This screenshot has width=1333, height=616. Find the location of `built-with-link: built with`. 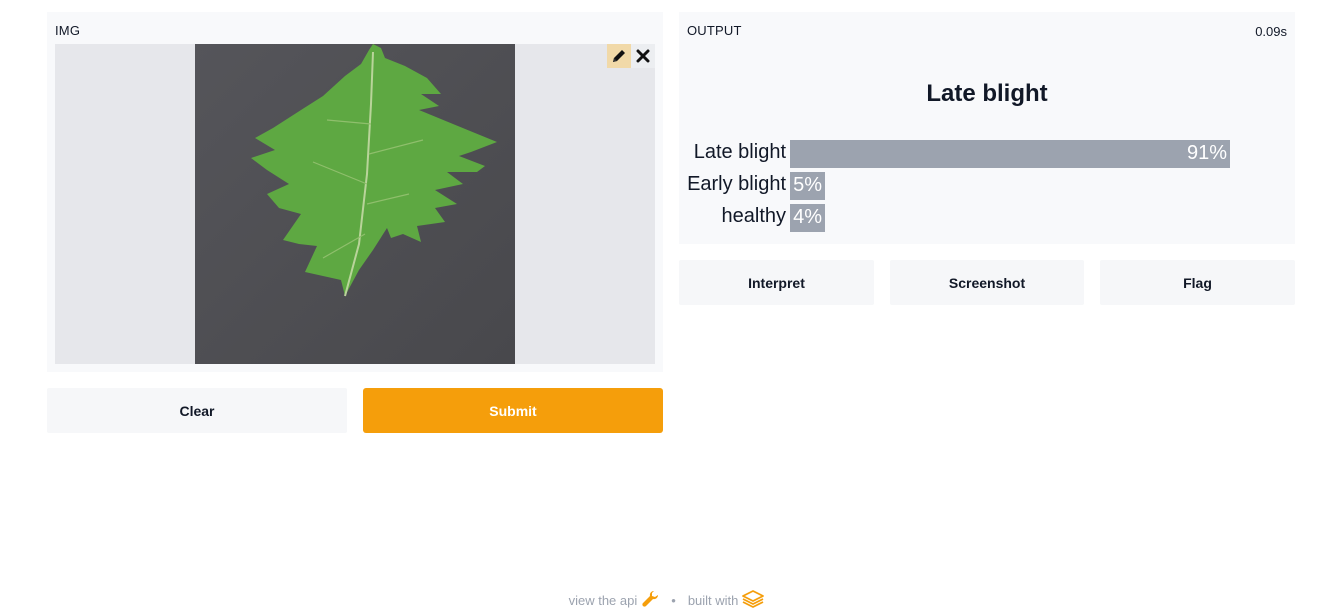

built-with-link: built with is located at coordinates (713, 600).